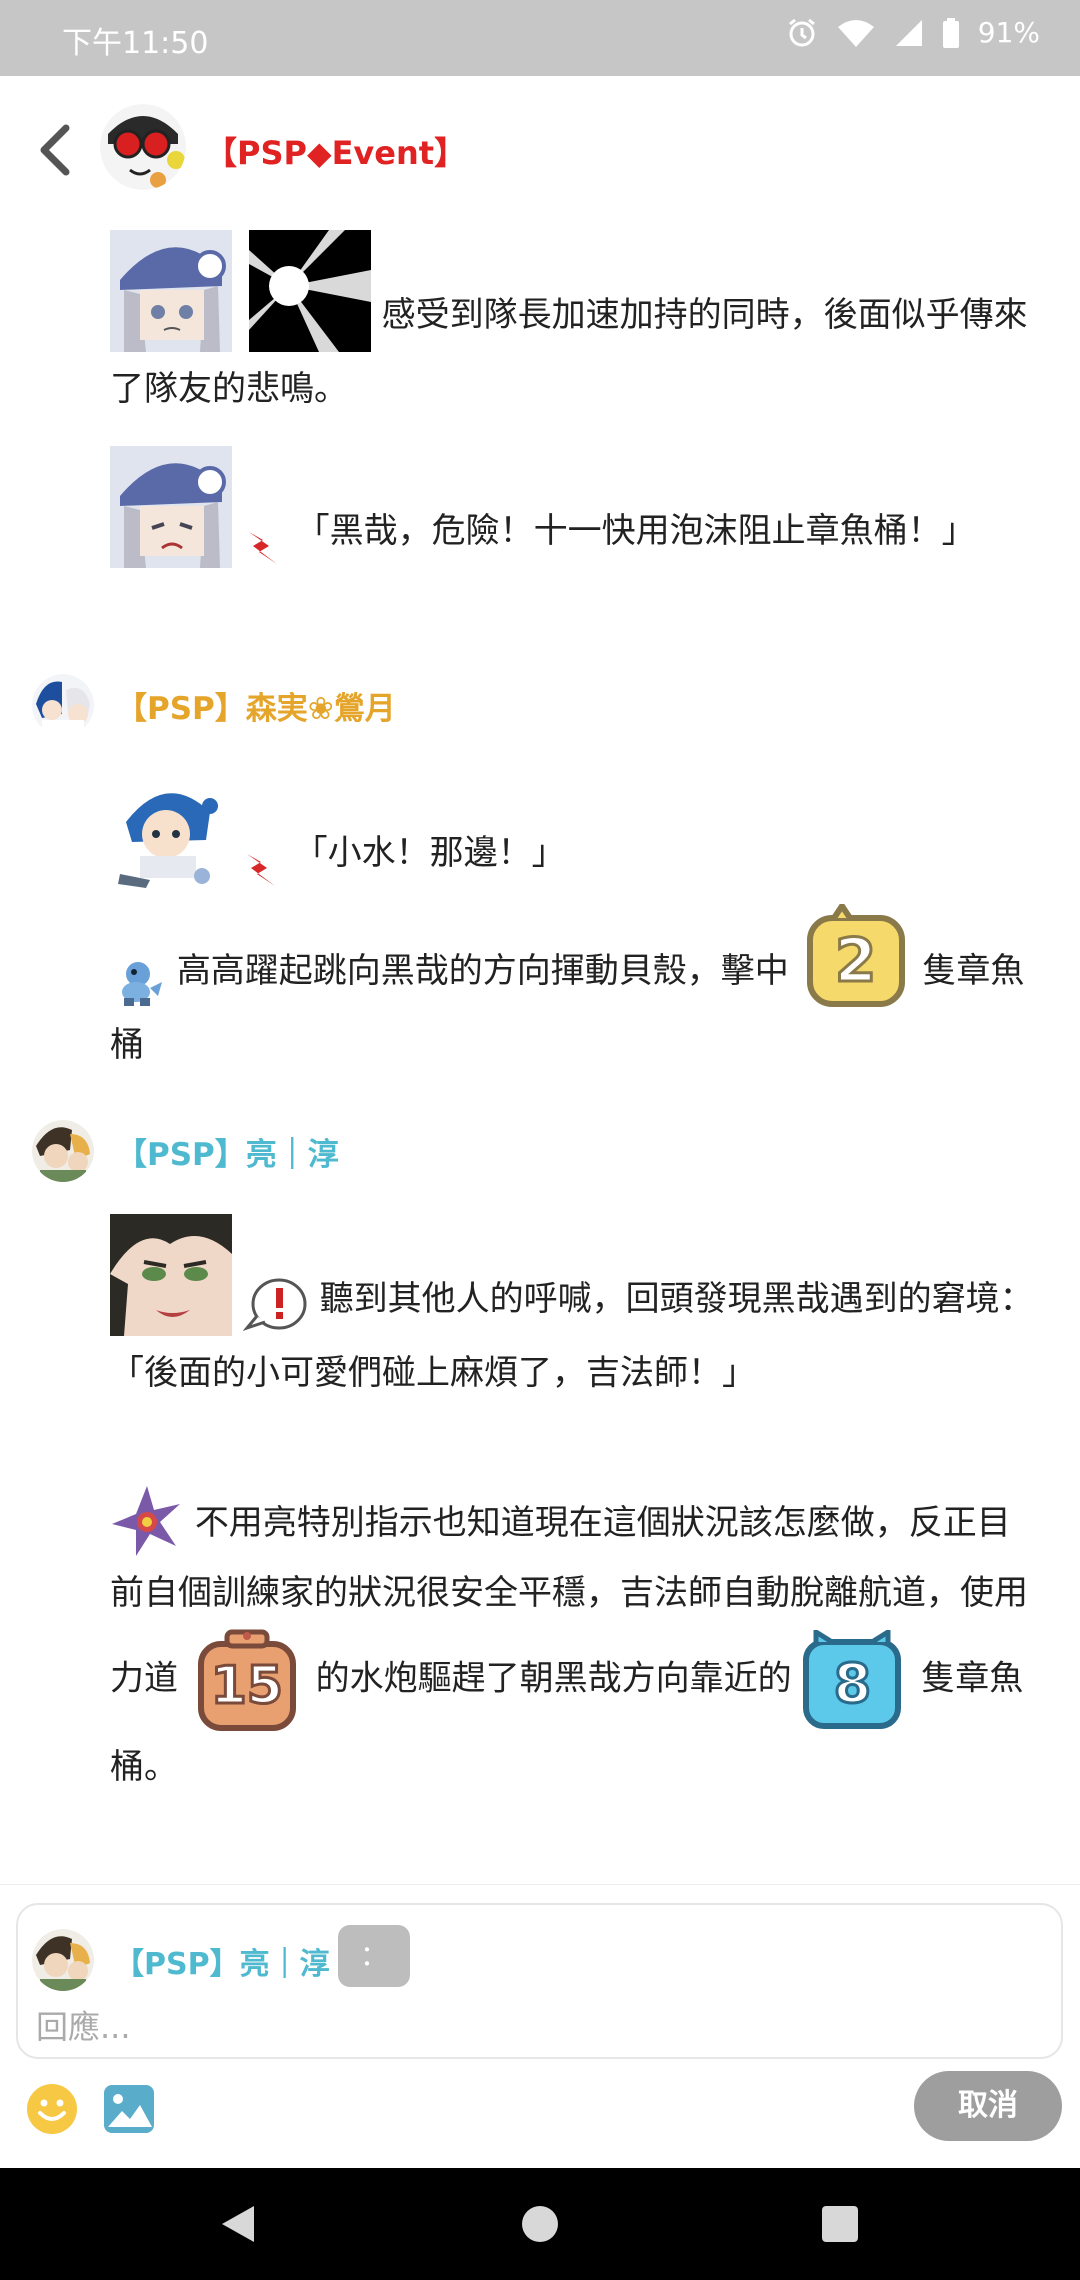 The width and height of the screenshot is (1080, 2280). Describe the element at coordinates (840, 2224) in the screenshot. I see `nav-recents-icon` at that location.